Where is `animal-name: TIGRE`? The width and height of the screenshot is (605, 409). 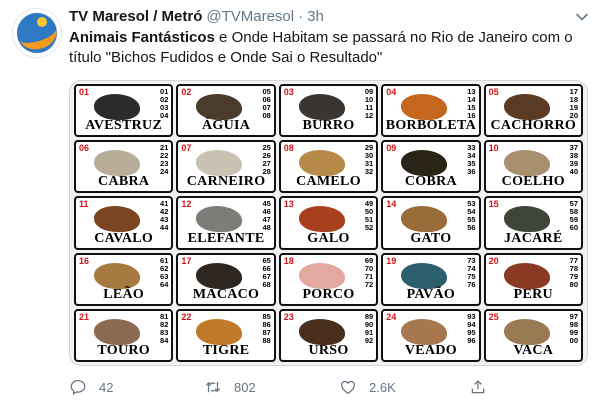
animal-name: TIGRE is located at coordinates (226, 350).